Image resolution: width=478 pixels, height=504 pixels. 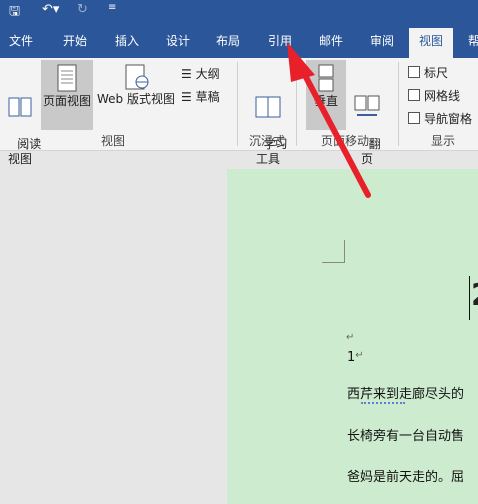 I want to click on arrow-annotation, so click(x=329, y=120).